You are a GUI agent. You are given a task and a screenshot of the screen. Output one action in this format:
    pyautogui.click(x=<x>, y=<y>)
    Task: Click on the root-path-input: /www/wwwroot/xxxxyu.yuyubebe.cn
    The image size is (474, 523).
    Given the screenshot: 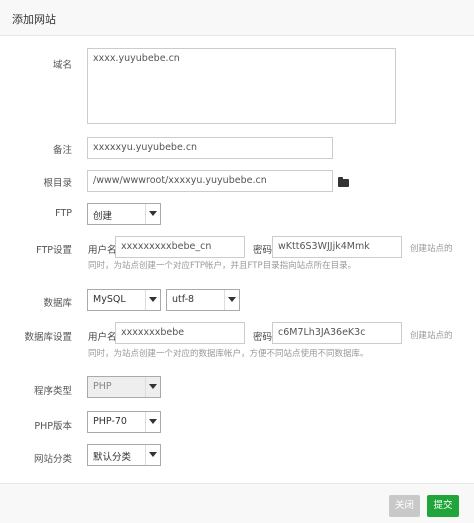 What is the action you would take?
    pyautogui.click(x=210, y=181)
    